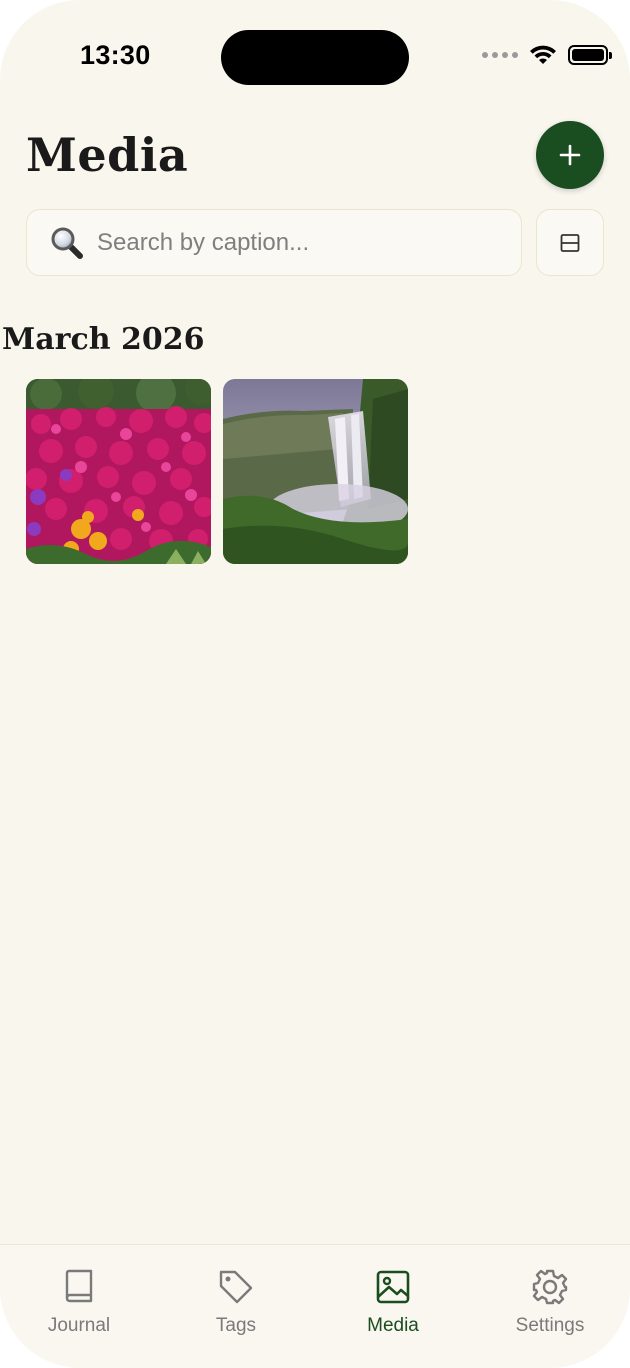  I want to click on search-input, so click(297, 242).